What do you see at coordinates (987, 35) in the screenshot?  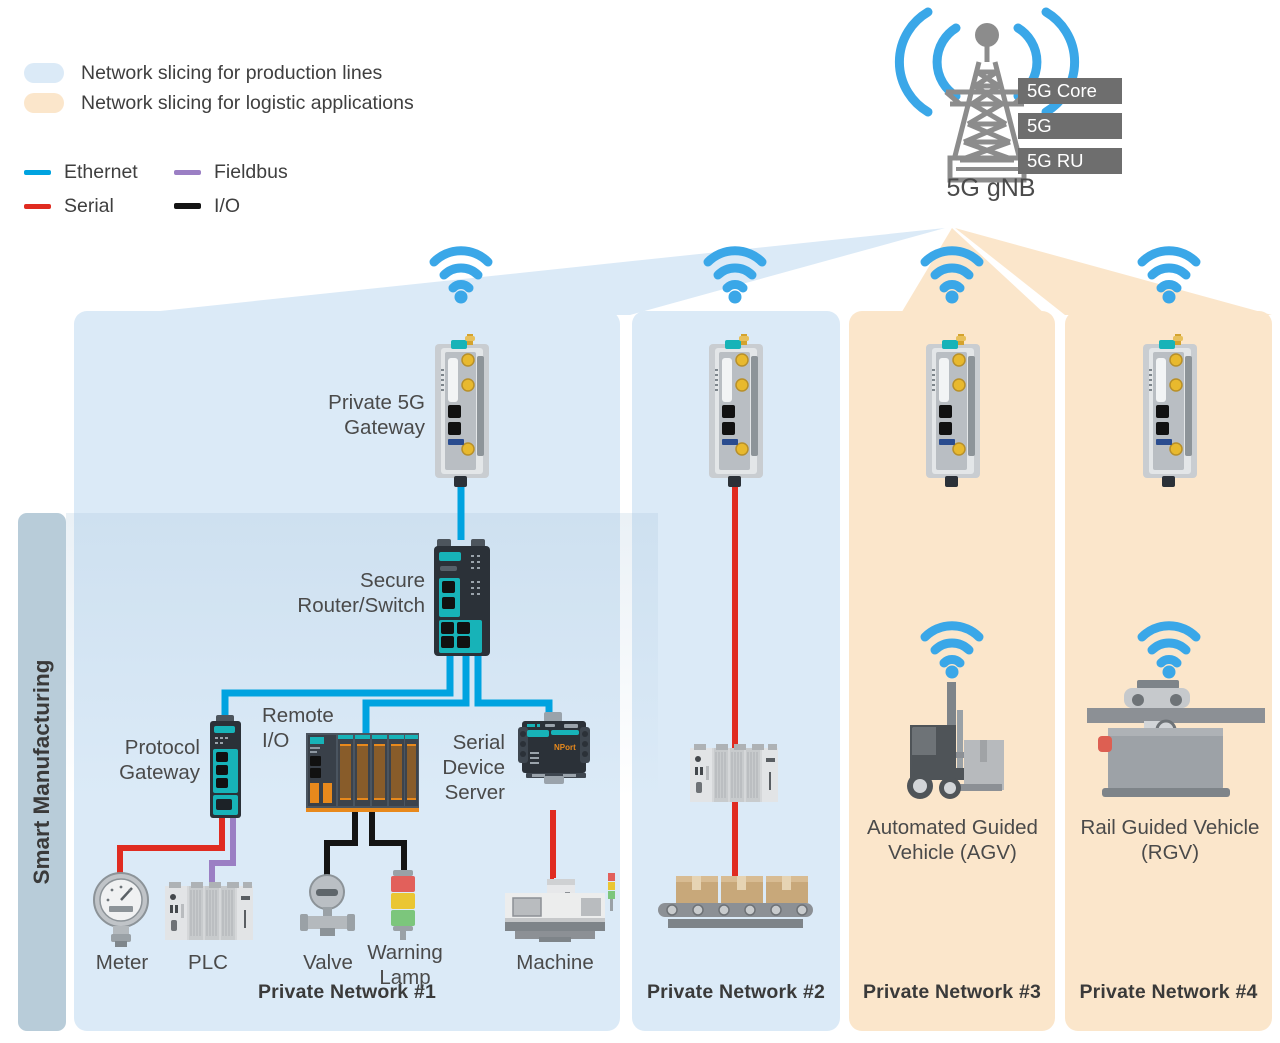 I see `tower-top-ball` at bounding box center [987, 35].